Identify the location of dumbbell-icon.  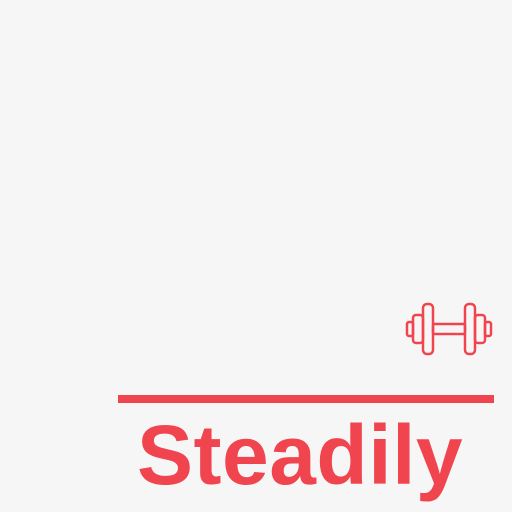
(449, 329).